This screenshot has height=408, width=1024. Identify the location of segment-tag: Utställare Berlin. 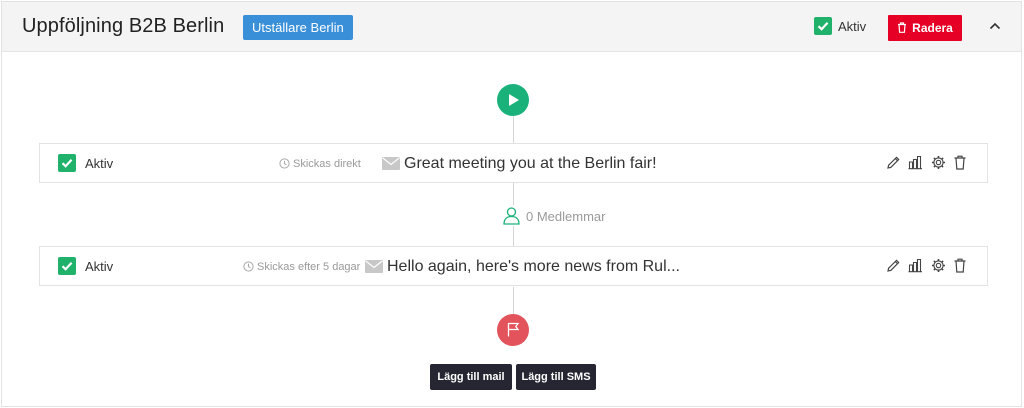
(298, 27).